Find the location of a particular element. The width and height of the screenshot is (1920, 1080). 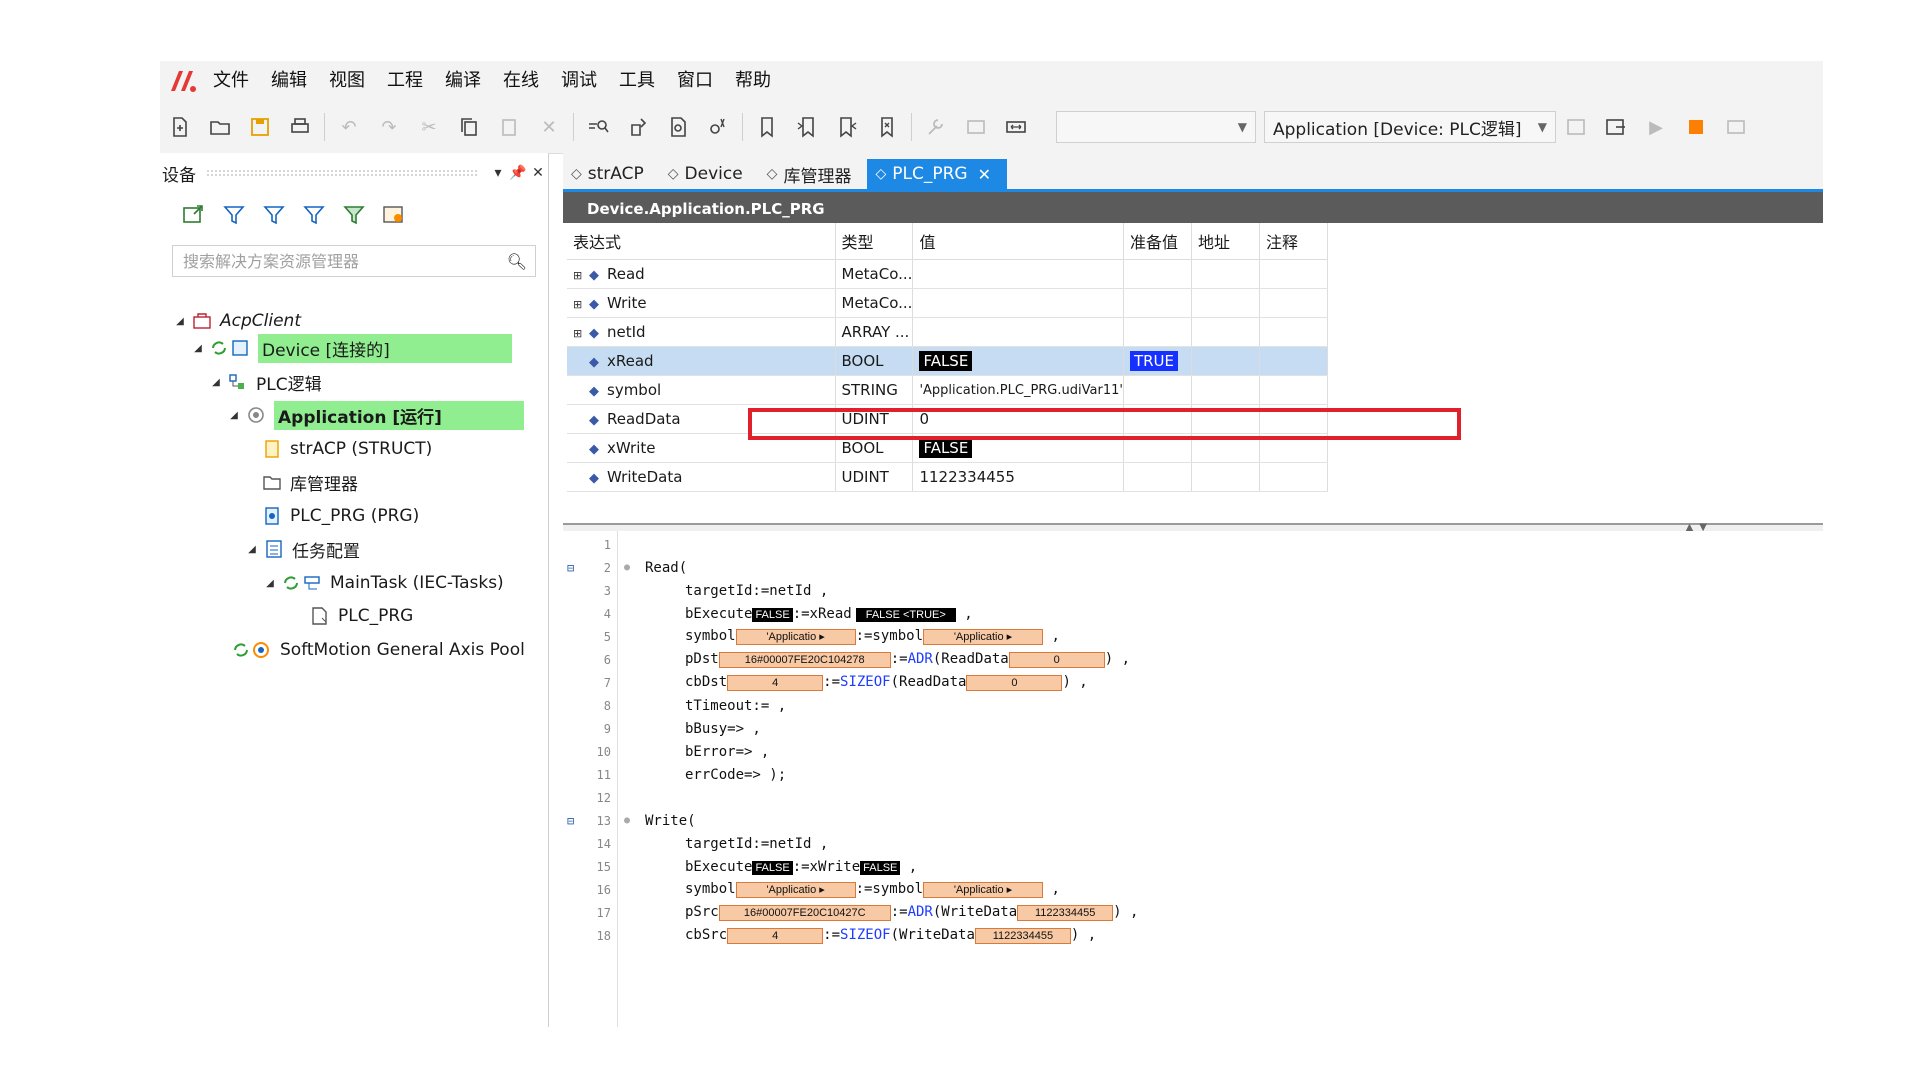

tab-plc-prg: ◇ PLC_PRG ✕ is located at coordinates (937, 174).